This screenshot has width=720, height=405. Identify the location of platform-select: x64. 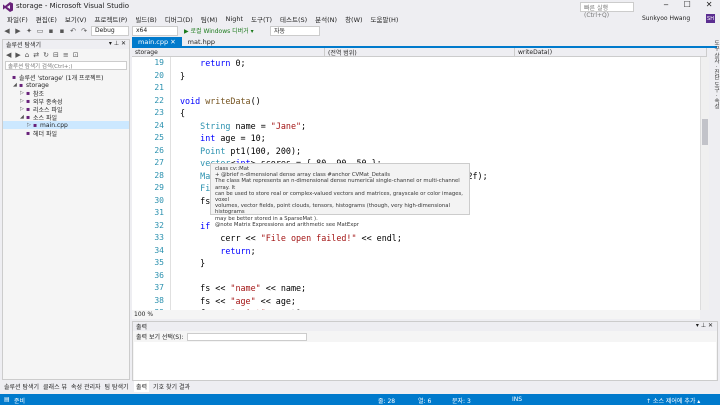
(155, 30).